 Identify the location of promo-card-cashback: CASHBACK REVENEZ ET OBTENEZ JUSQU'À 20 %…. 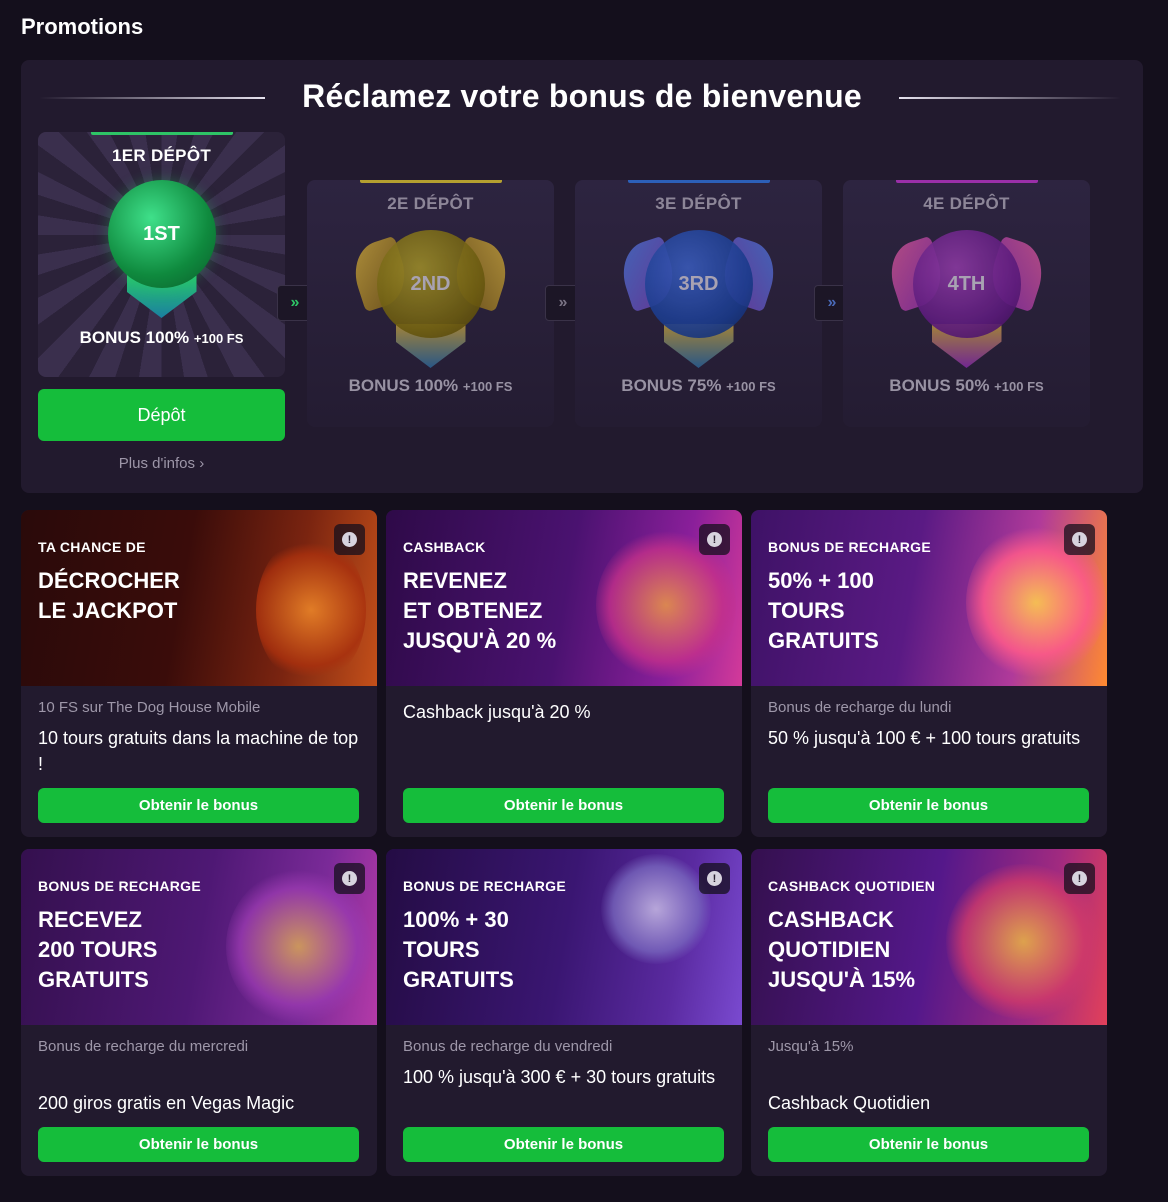
(564, 673).